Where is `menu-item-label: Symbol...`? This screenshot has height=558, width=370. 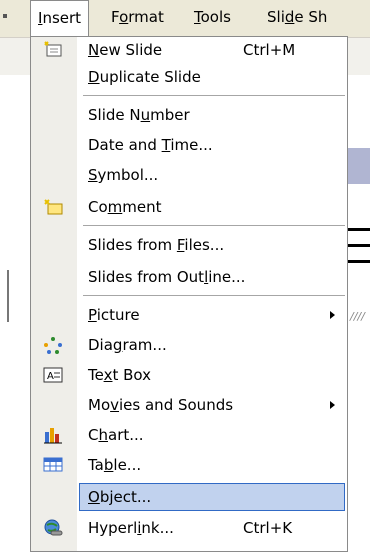
menu-item-label: Symbol... is located at coordinates (123, 175).